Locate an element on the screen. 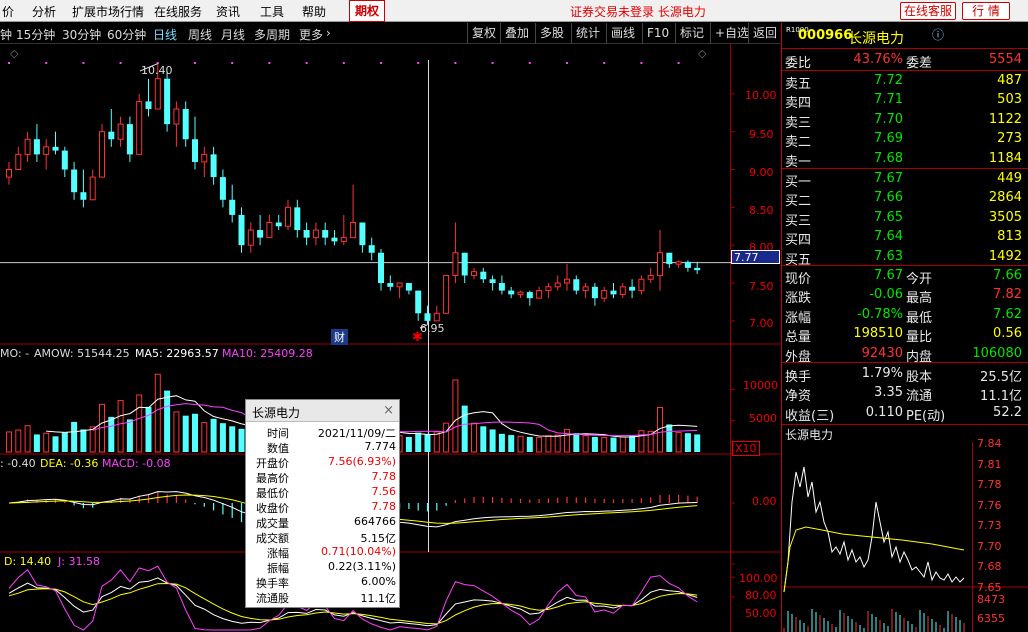 The height and width of the screenshot is (632, 1028). popup-row: 成交量 664766 is located at coordinates (323, 522).